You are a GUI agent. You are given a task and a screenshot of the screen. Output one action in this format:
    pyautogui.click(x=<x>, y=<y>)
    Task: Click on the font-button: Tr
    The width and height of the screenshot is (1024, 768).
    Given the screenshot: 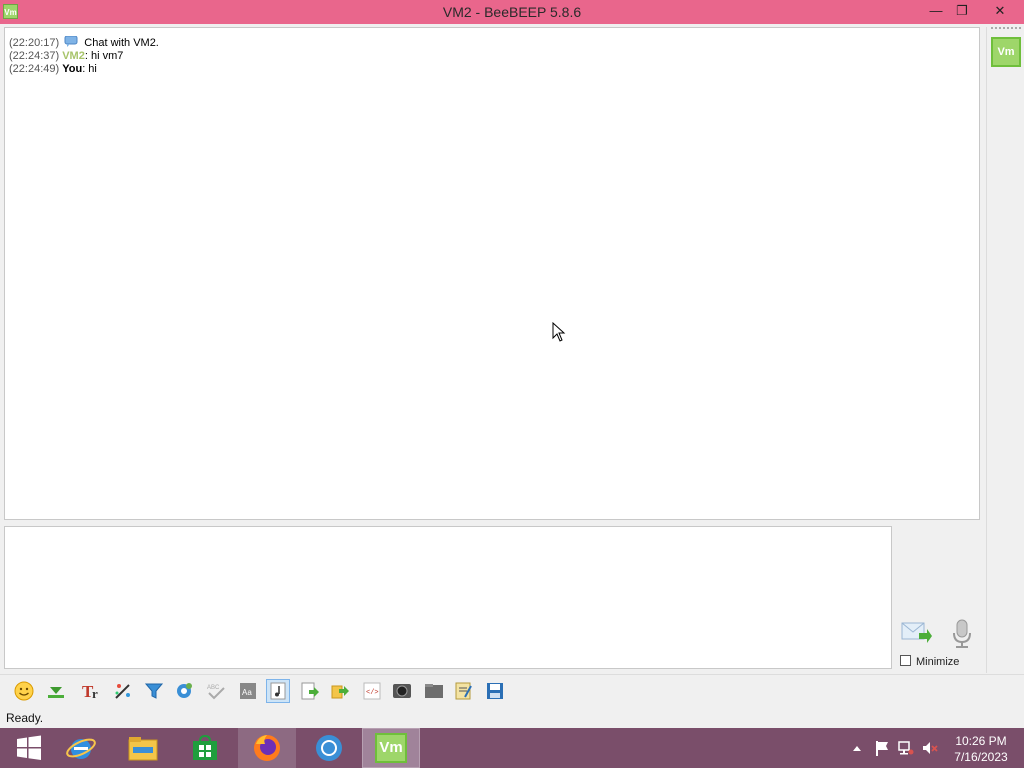 What is the action you would take?
    pyautogui.click(x=92, y=691)
    